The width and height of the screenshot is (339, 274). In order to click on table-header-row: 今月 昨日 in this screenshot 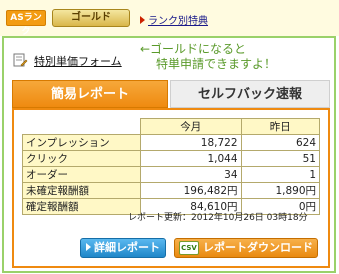, I will do `click(171, 126)`.